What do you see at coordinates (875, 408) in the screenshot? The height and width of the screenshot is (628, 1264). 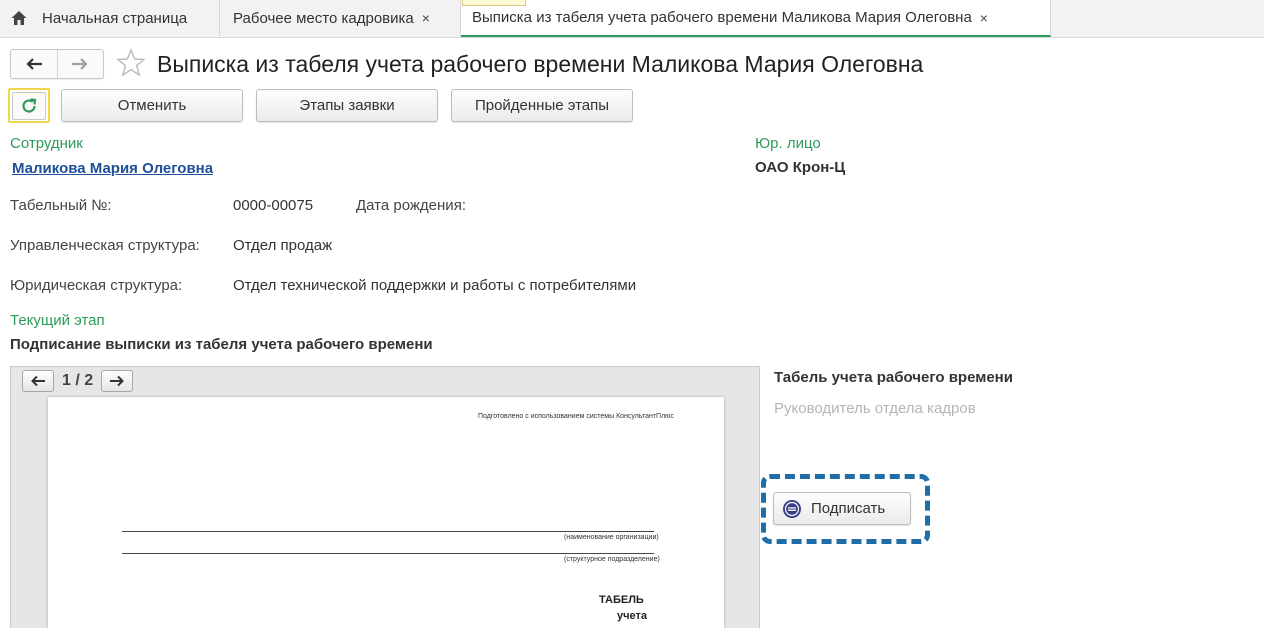 I see `signing-role: Руководитель отдела кадров` at bounding box center [875, 408].